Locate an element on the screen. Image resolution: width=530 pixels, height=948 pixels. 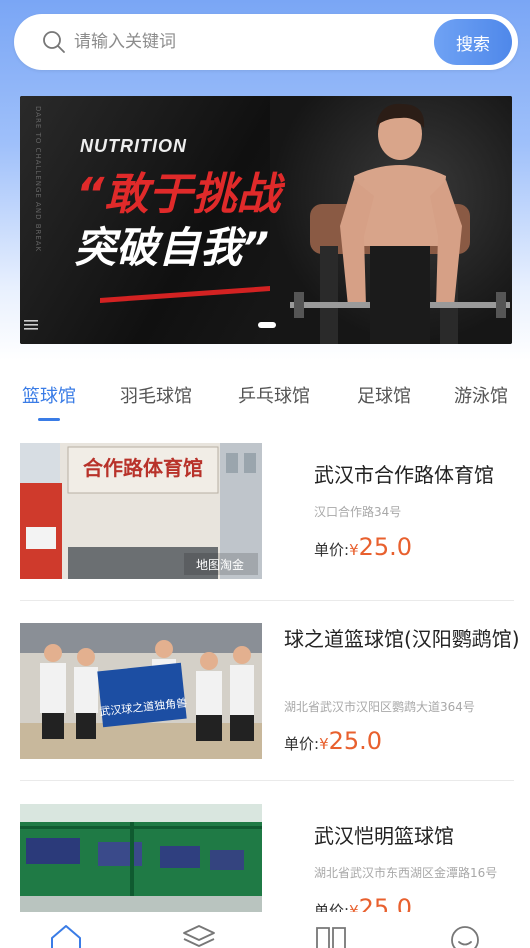
venue-name: 球之道篮球馆(汉阳鹦鹉馆) is located at coordinates (402, 639).